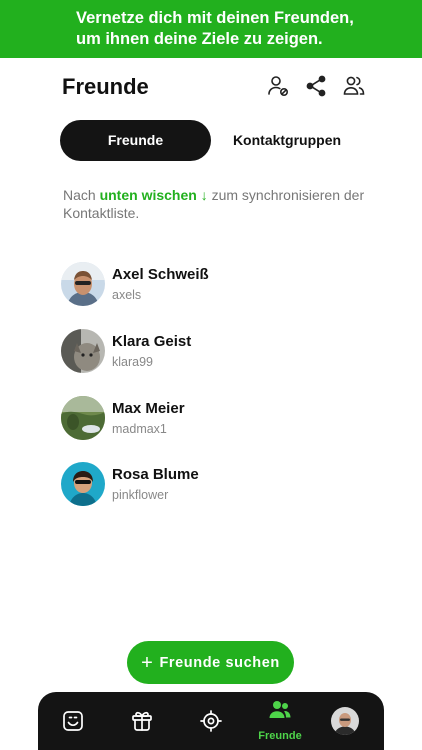  What do you see at coordinates (105, 86) in the screenshot?
I see `page-title: Freunde` at bounding box center [105, 86].